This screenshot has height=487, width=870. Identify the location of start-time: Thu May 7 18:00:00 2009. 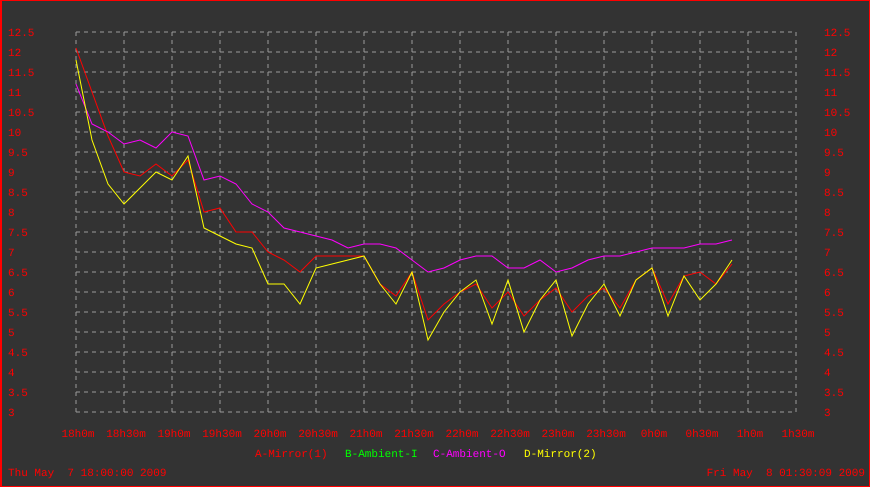
(87, 474).